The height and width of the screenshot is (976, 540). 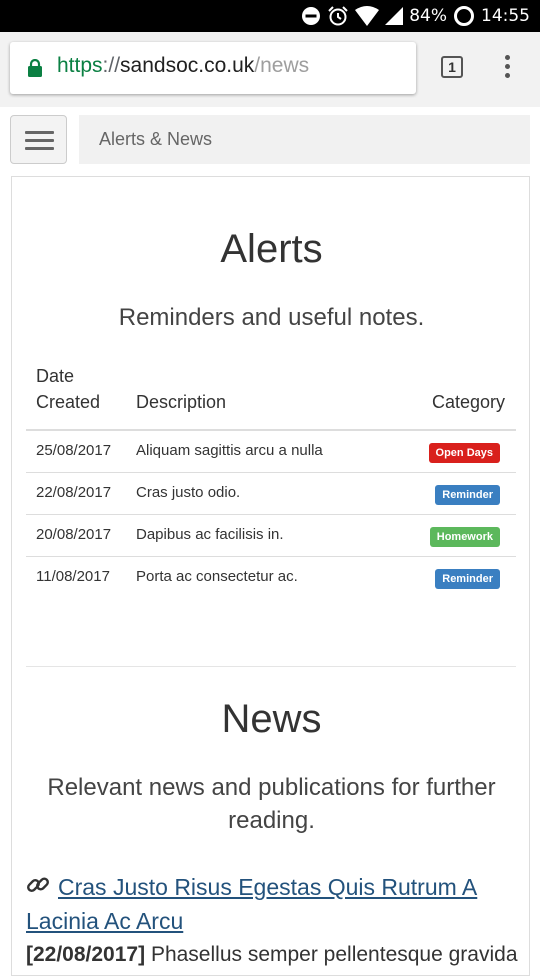 I want to click on column-description: Description, so click(x=181, y=402).